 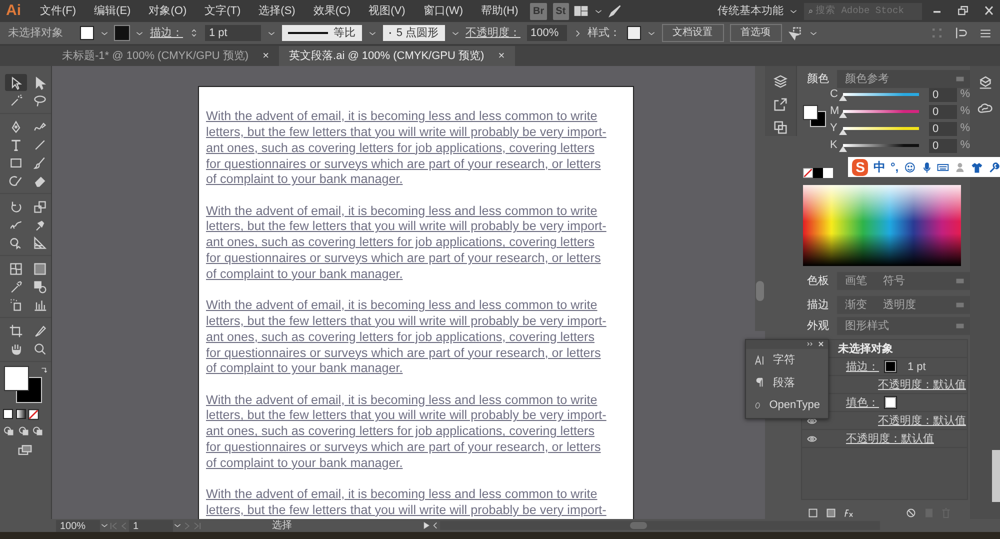 I want to click on add-fill-icon, so click(x=830, y=512).